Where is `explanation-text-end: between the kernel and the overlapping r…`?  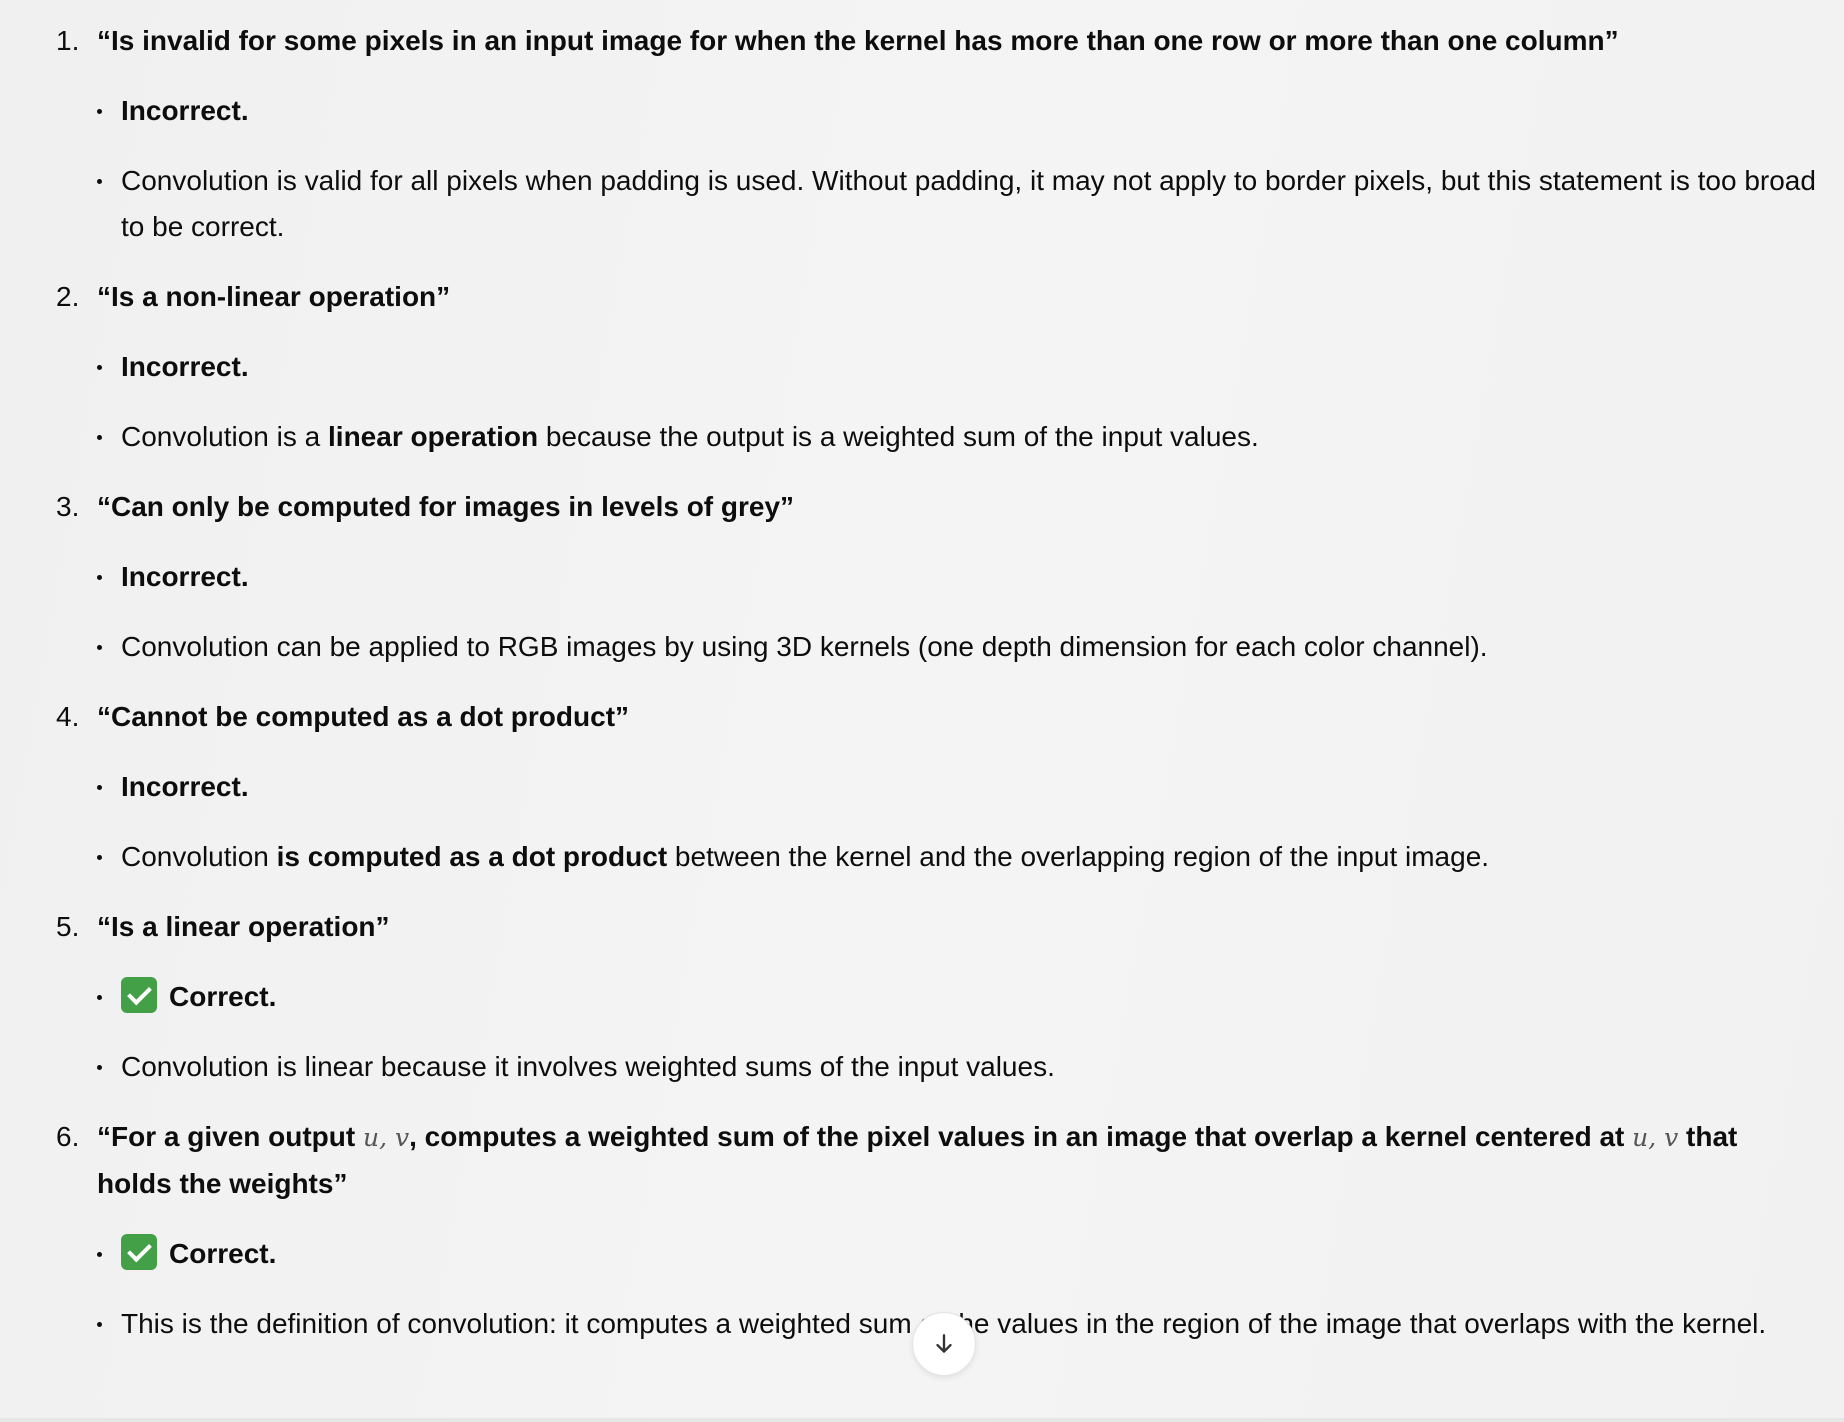
explanation-text-end: between the kernel and the overlapping r… is located at coordinates (1078, 856).